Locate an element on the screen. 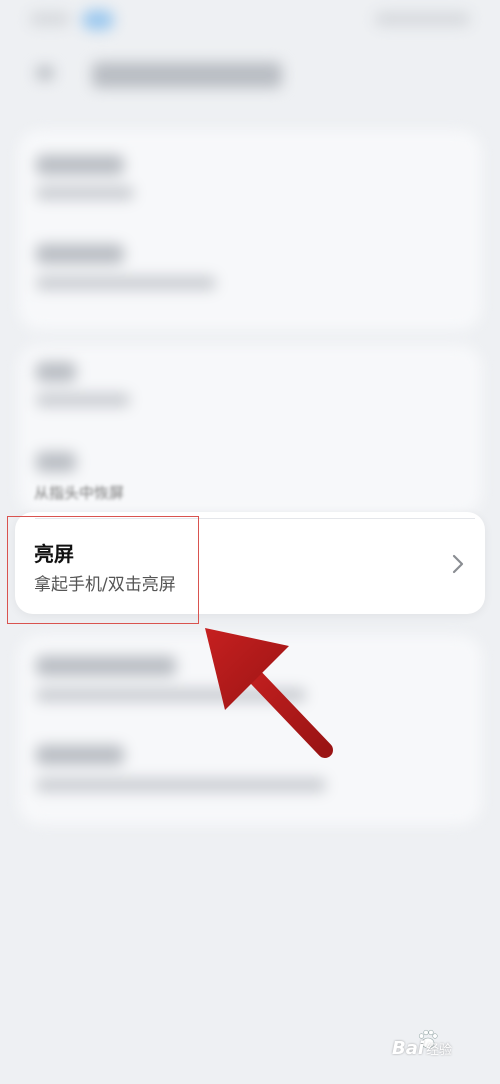 The width and height of the screenshot is (500, 1084). status-bar-right is located at coordinates (422, 19).